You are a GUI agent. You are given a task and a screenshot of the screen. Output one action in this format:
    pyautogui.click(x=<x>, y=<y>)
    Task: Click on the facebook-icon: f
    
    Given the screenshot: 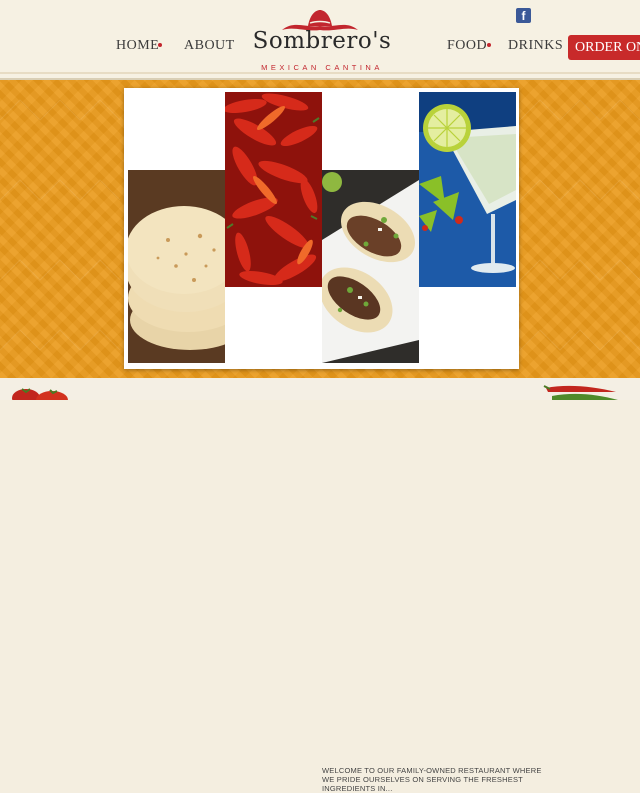 What is the action you would take?
    pyautogui.click(x=523, y=15)
    